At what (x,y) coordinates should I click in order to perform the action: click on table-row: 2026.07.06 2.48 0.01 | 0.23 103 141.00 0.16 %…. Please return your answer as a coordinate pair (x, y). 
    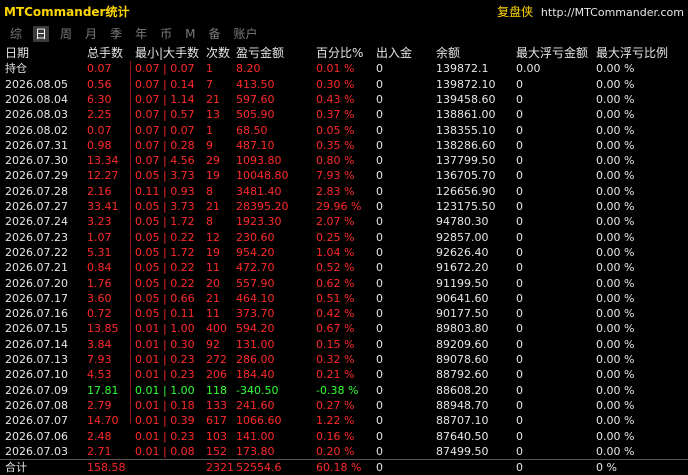
    Looking at the image, I should click on (344, 436).